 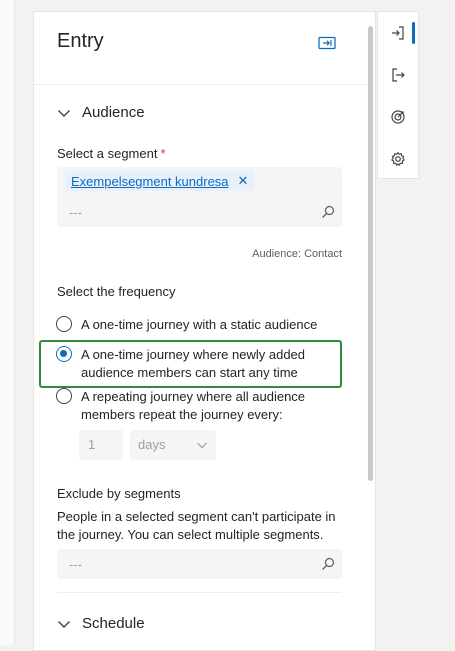 I want to click on segment-picker: Exempelsegment kundresa ✕ ---, so click(x=199, y=197).